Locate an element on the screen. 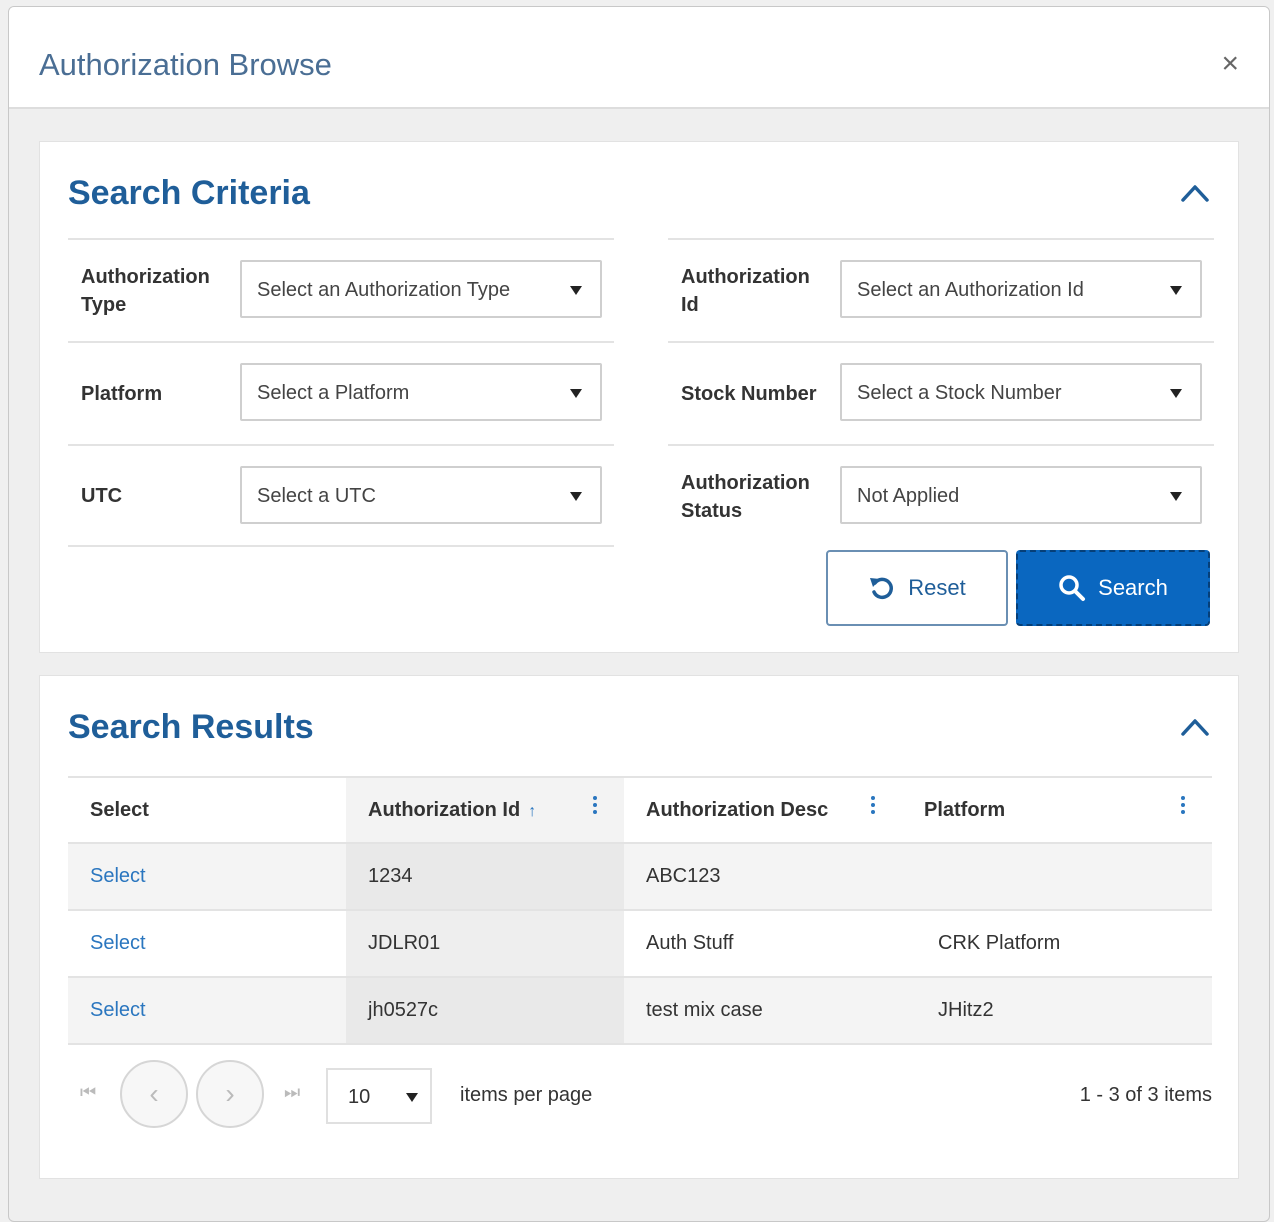 Image resolution: width=1274 pixels, height=1222 pixels. column-header-label: Select is located at coordinates (119, 809).